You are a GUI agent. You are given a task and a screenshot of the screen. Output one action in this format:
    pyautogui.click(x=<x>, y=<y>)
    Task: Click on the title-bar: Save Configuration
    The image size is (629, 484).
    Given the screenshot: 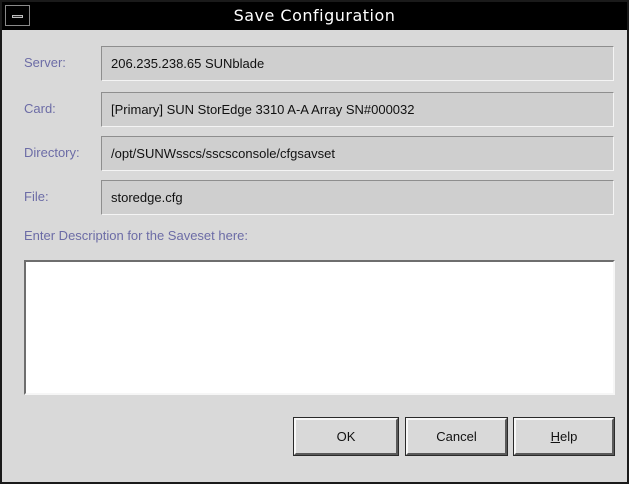 What is the action you would take?
    pyautogui.click(x=314, y=16)
    